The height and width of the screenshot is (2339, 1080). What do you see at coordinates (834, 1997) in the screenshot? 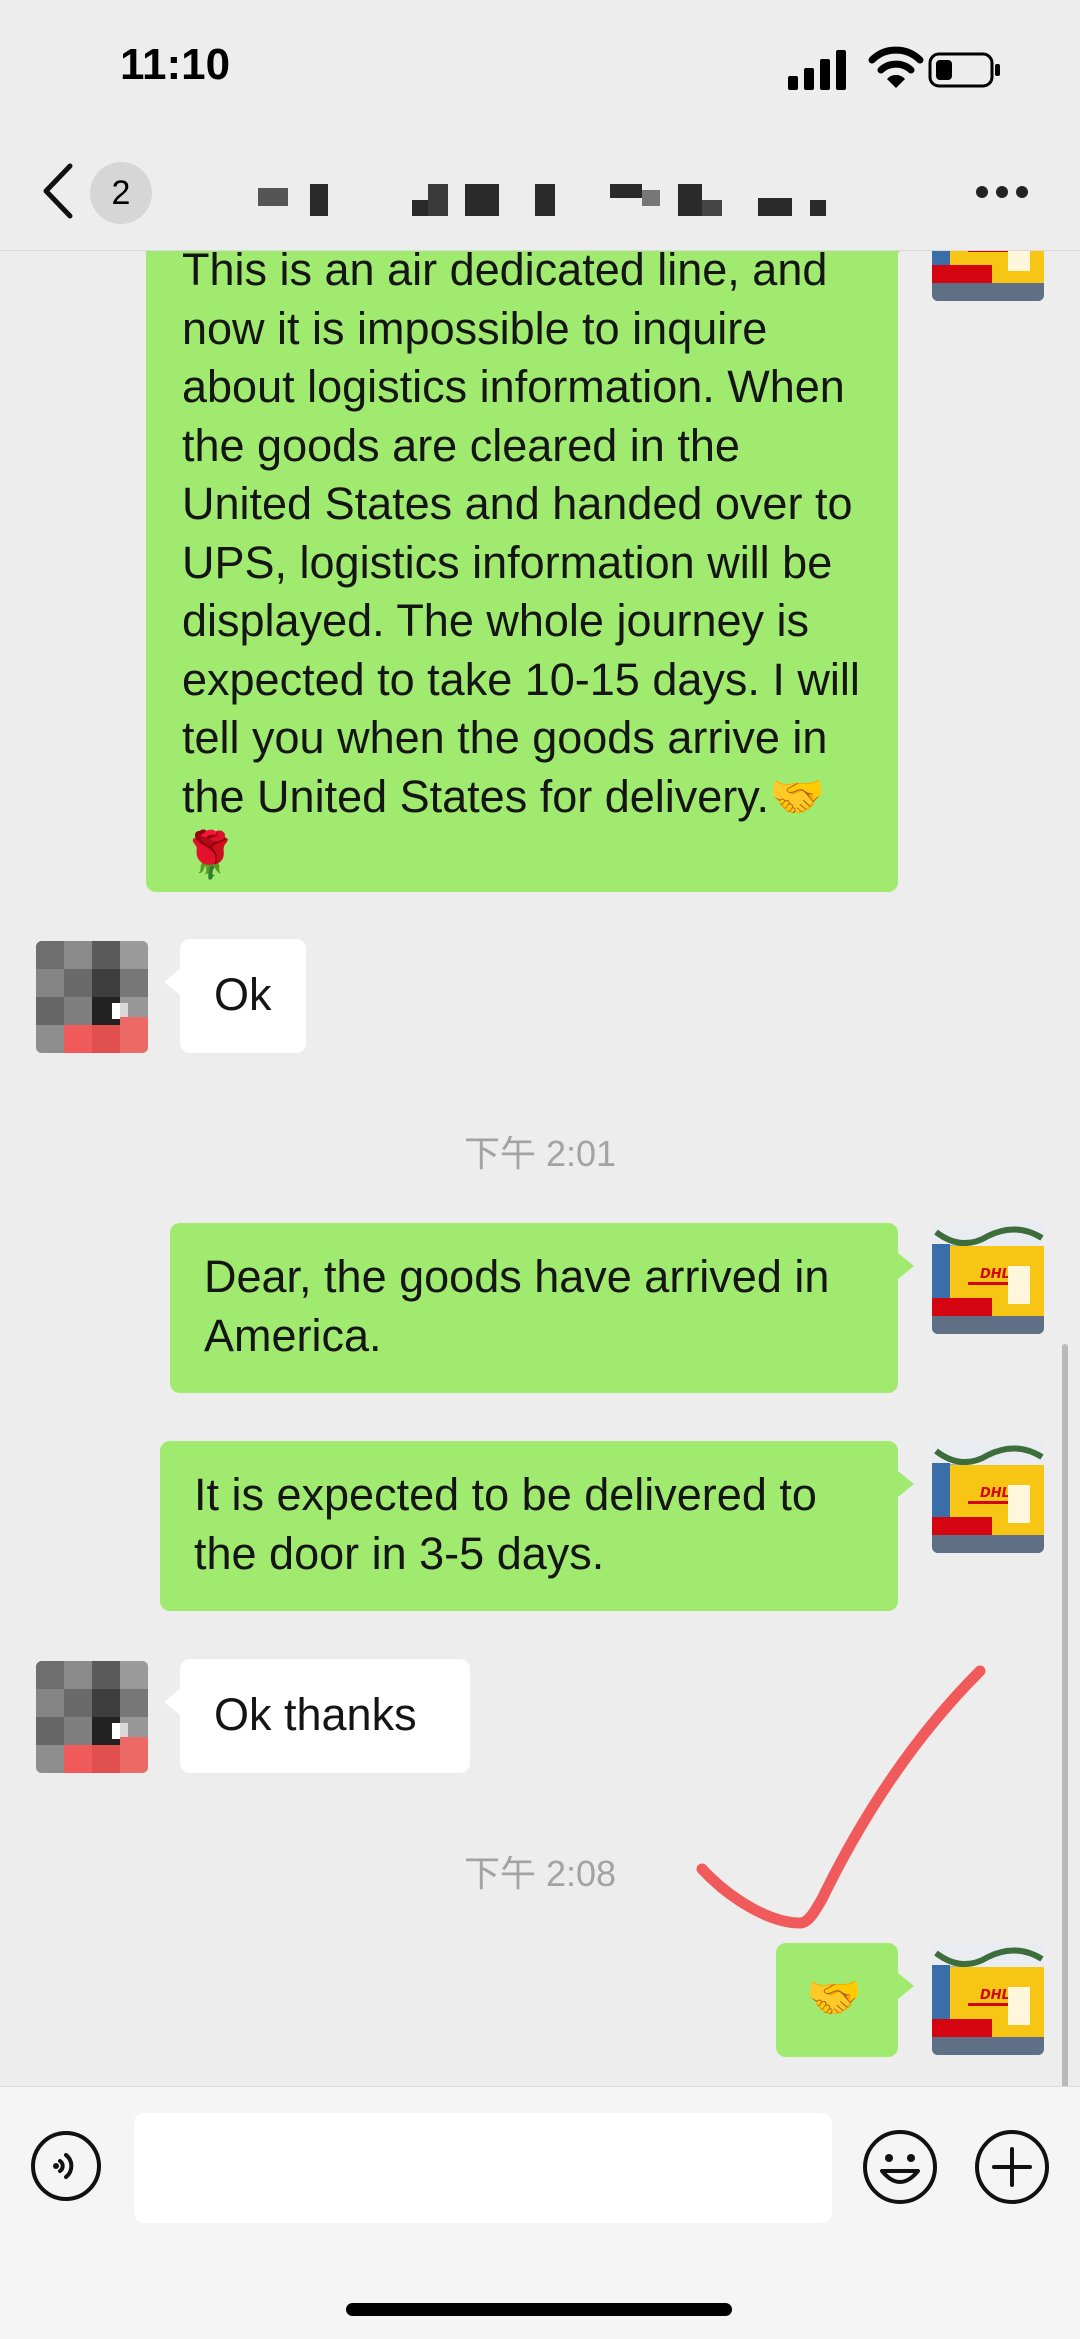
I see `message-text: 🤝` at bounding box center [834, 1997].